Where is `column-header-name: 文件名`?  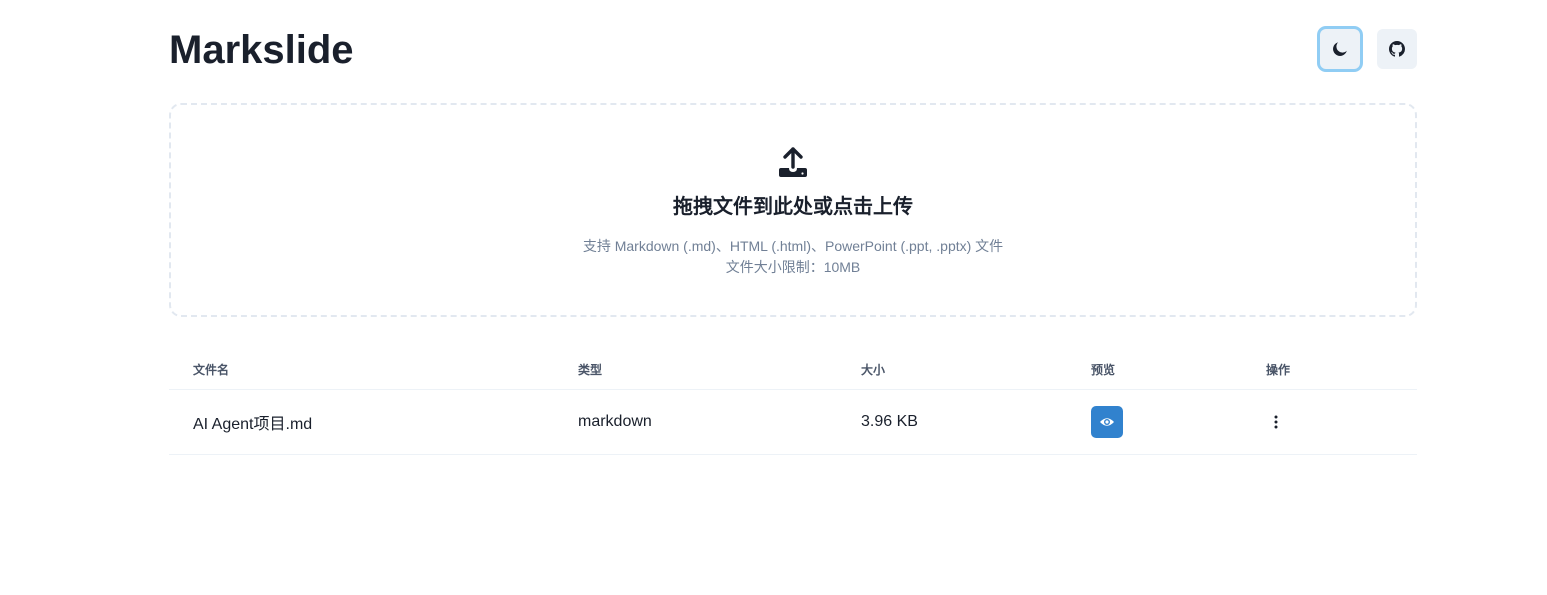 column-header-name: 文件名 is located at coordinates (373, 370).